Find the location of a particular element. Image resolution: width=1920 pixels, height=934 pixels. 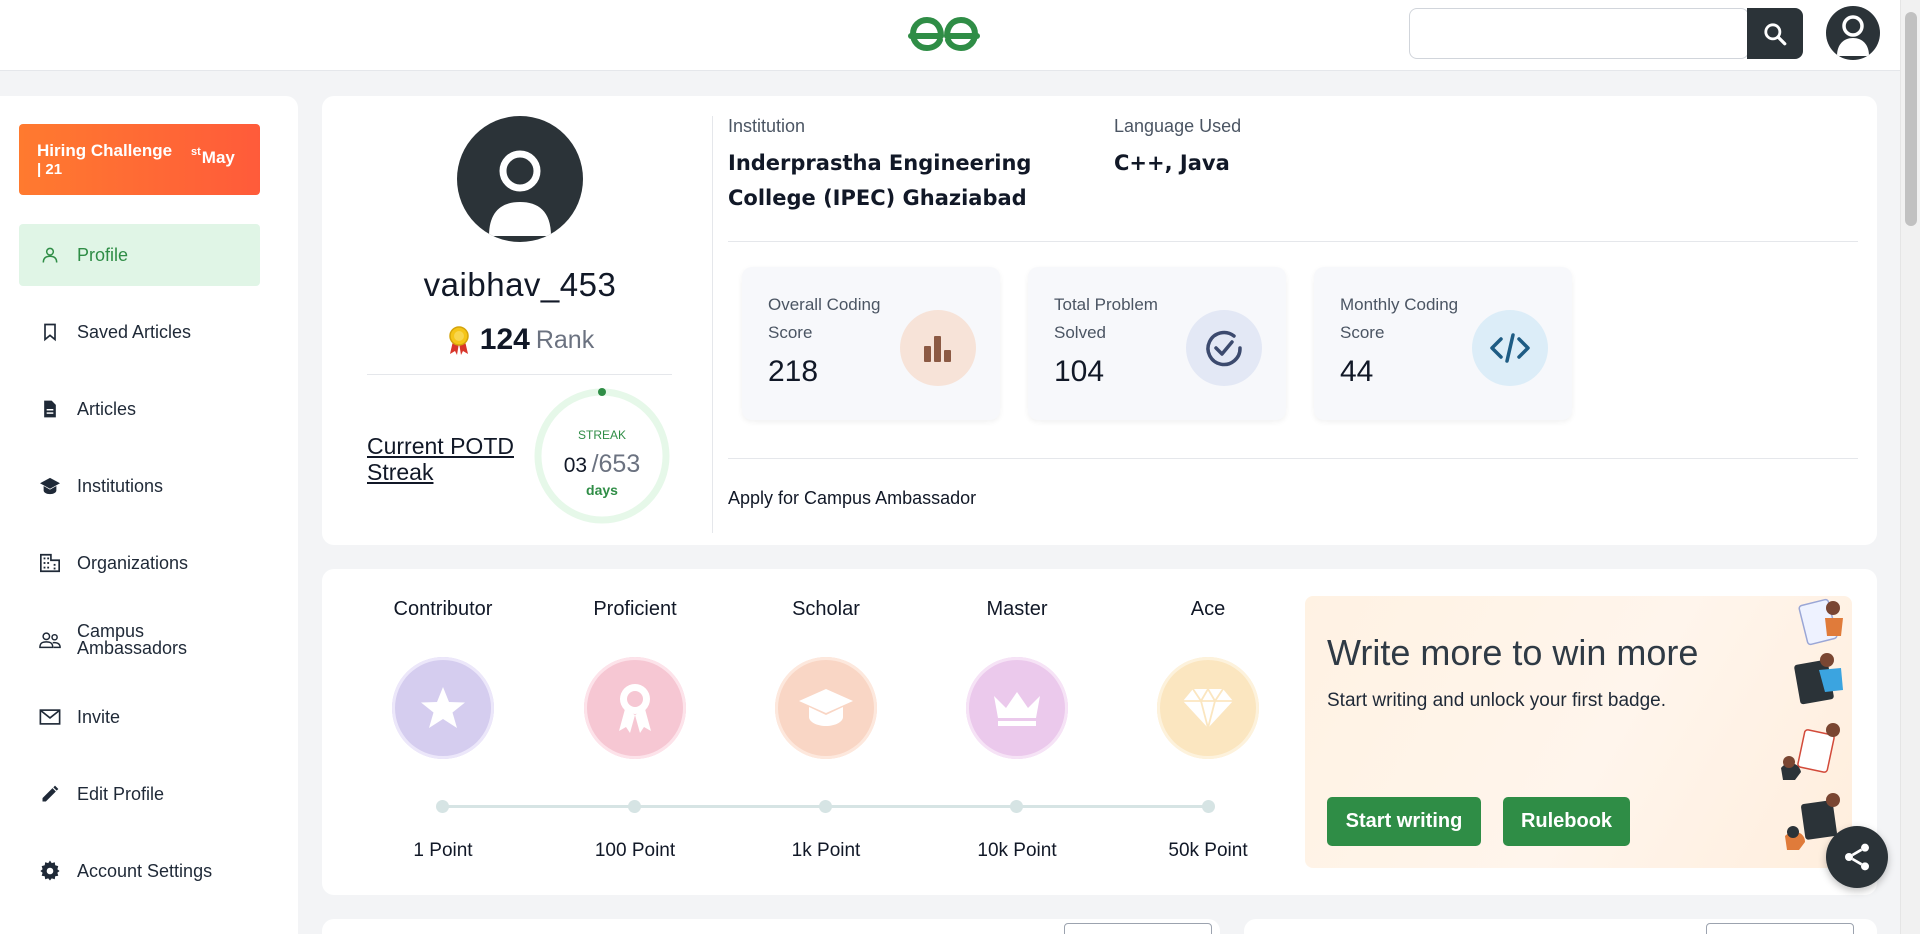

ribbon-icon is located at coordinates (635, 708).